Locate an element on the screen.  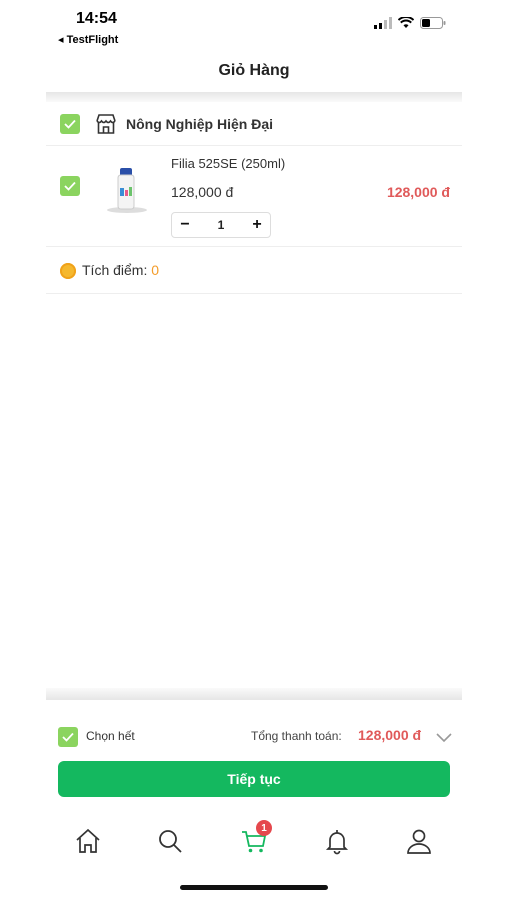
wifi-icon is located at coordinates (406, 25).